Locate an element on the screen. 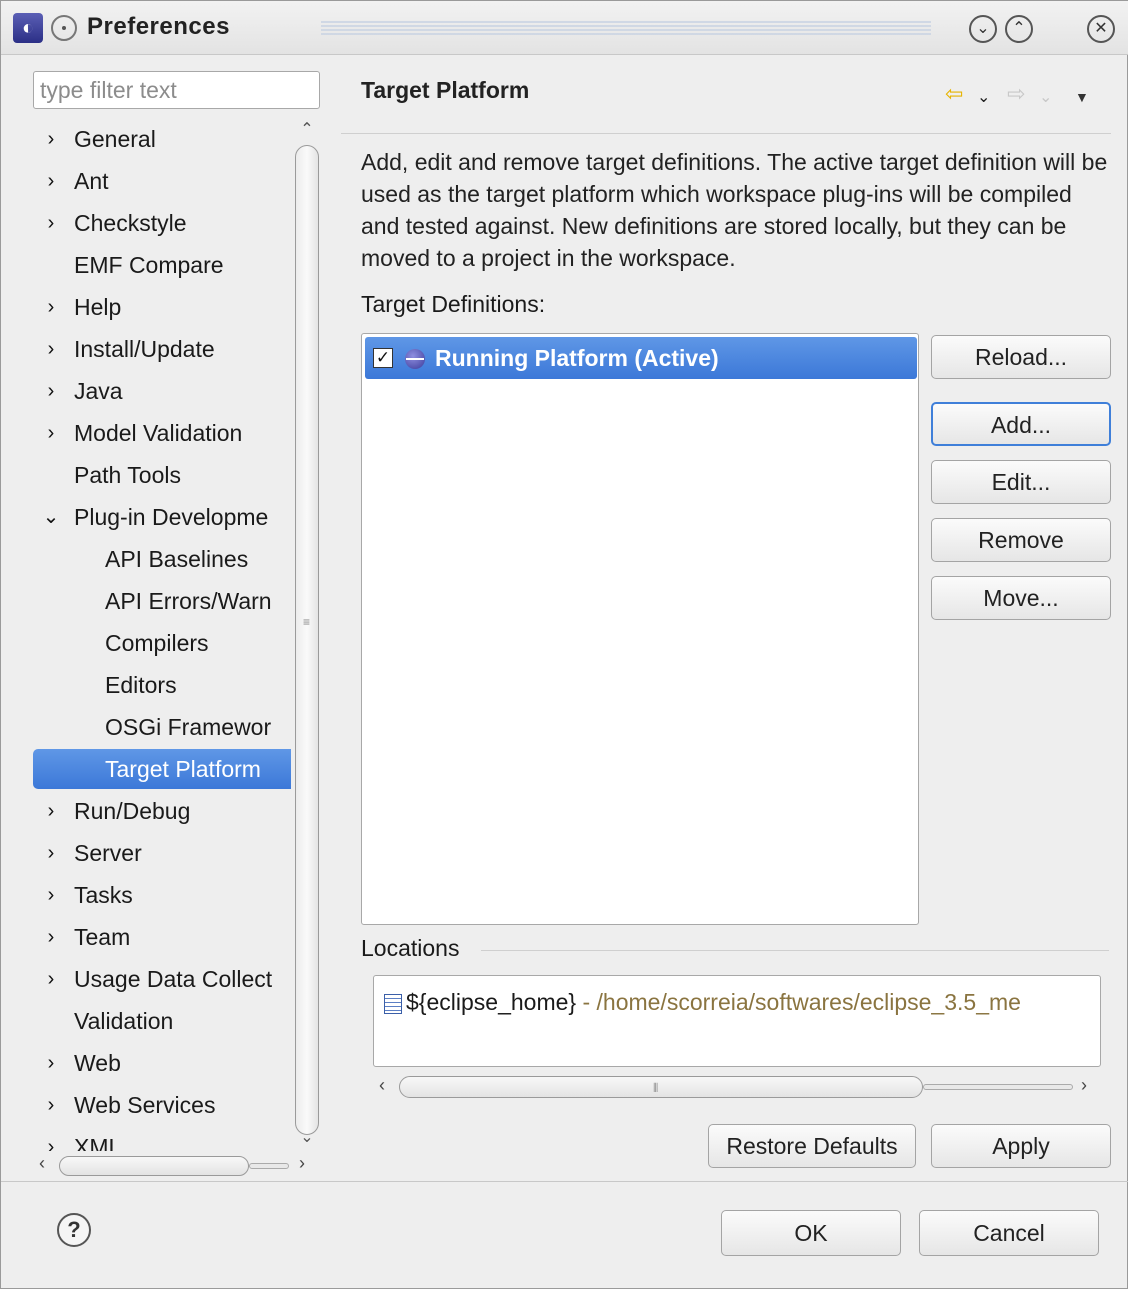  tree-item: Validation is located at coordinates (162, 1021).